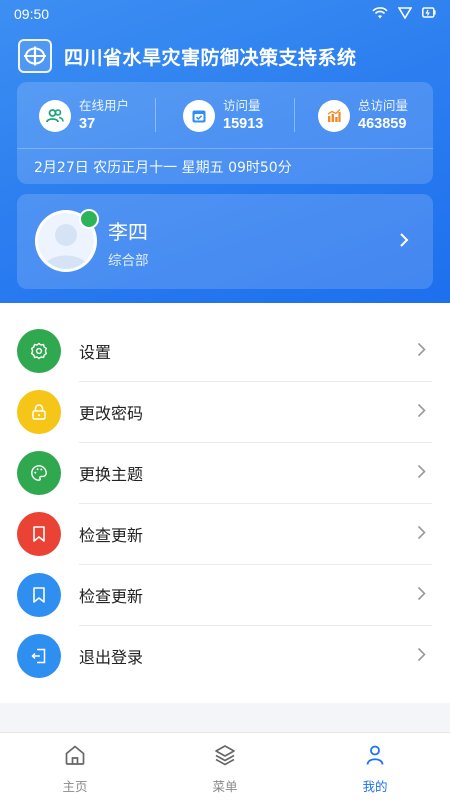 The image size is (450, 800). I want to click on tab-home: 主页, so click(75, 766).